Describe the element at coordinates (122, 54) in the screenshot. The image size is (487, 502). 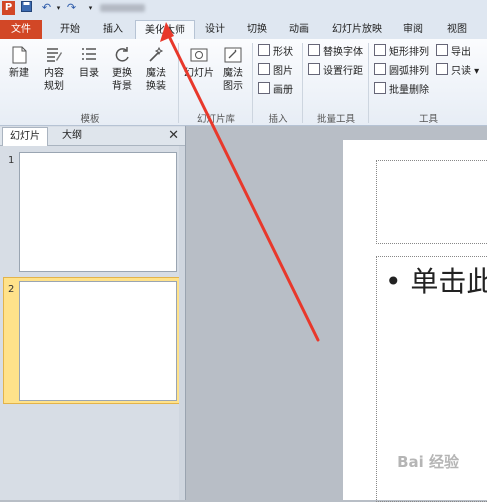
I see `refresh-icon` at that location.